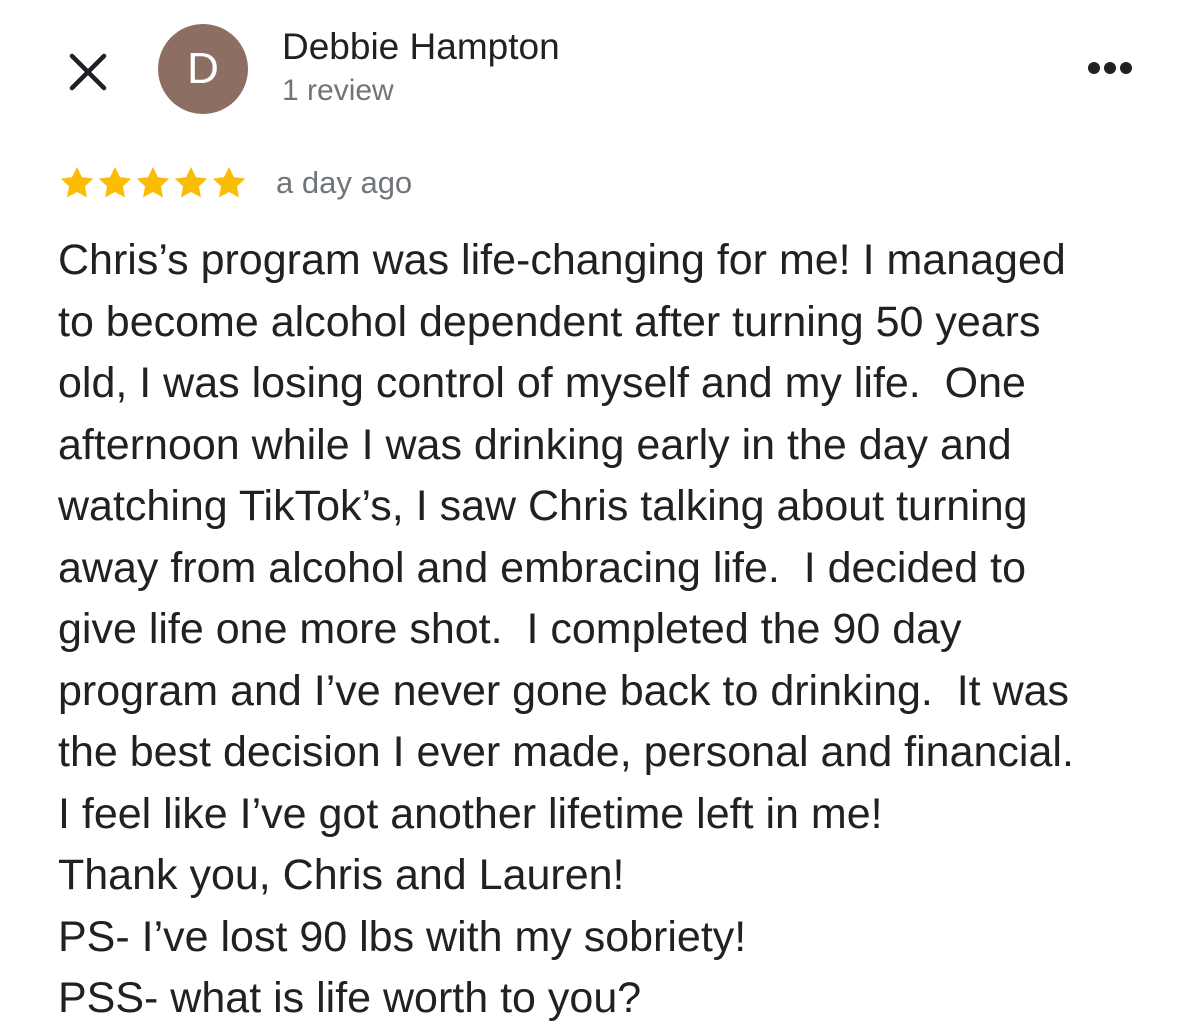  What do you see at coordinates (421, 47) in the screenshot?
I see `author-name: Debbie Hampton` at bounding box center [421, 47].